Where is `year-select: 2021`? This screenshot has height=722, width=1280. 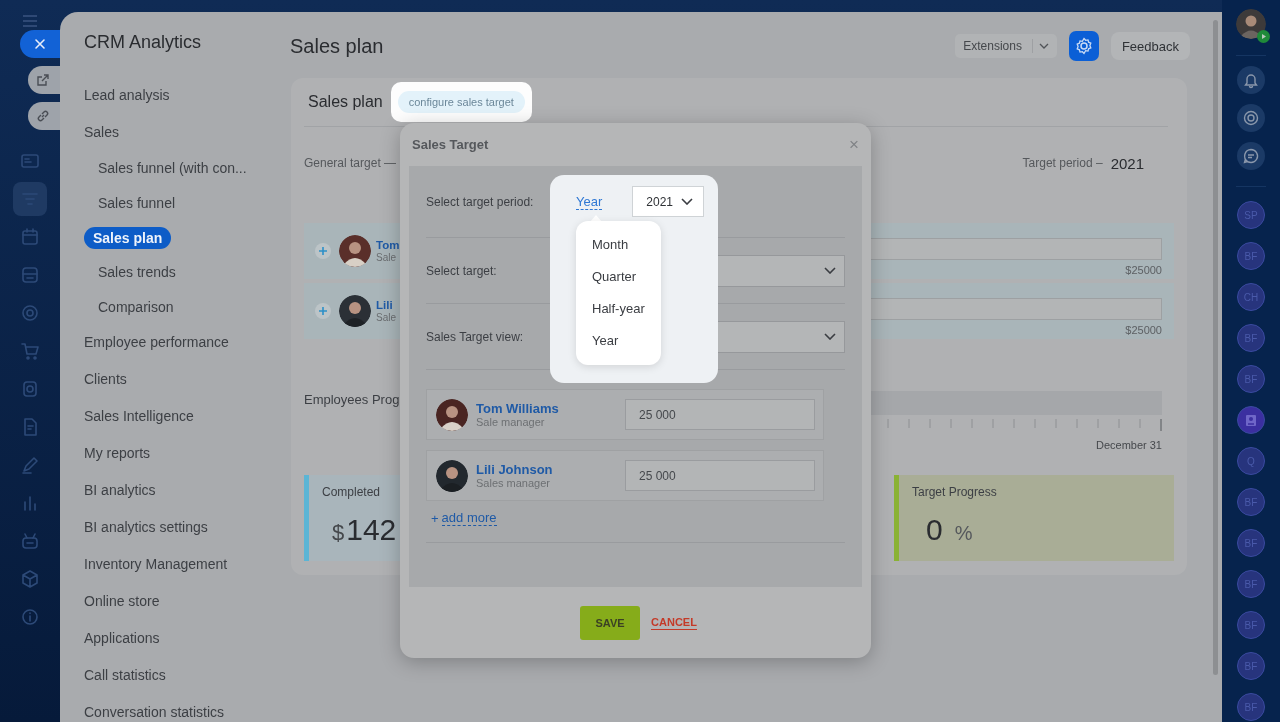
year-select: 2021 is located at coordinates (668, 201).